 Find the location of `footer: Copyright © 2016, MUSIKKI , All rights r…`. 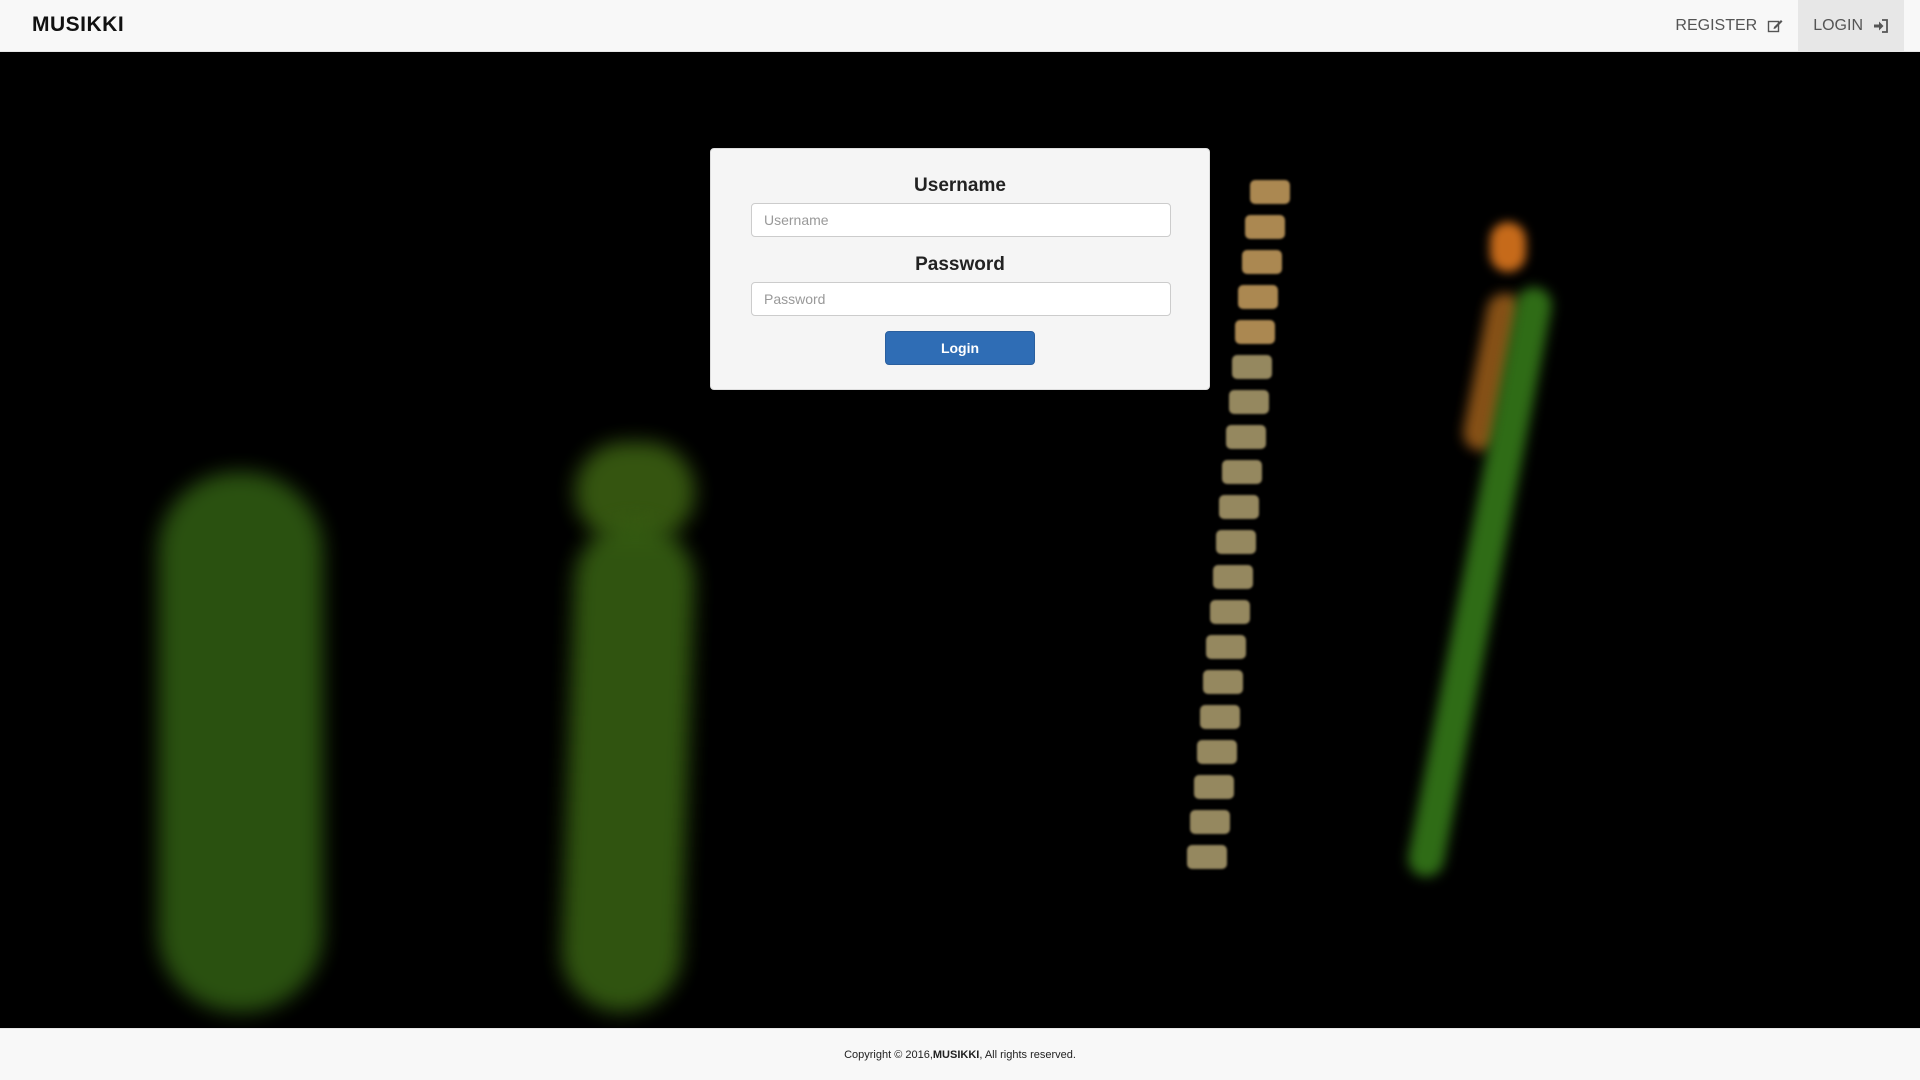

footer: Copyright © 2016, MUSIKKI , All rights r… is located at coordinates (960, 1054).